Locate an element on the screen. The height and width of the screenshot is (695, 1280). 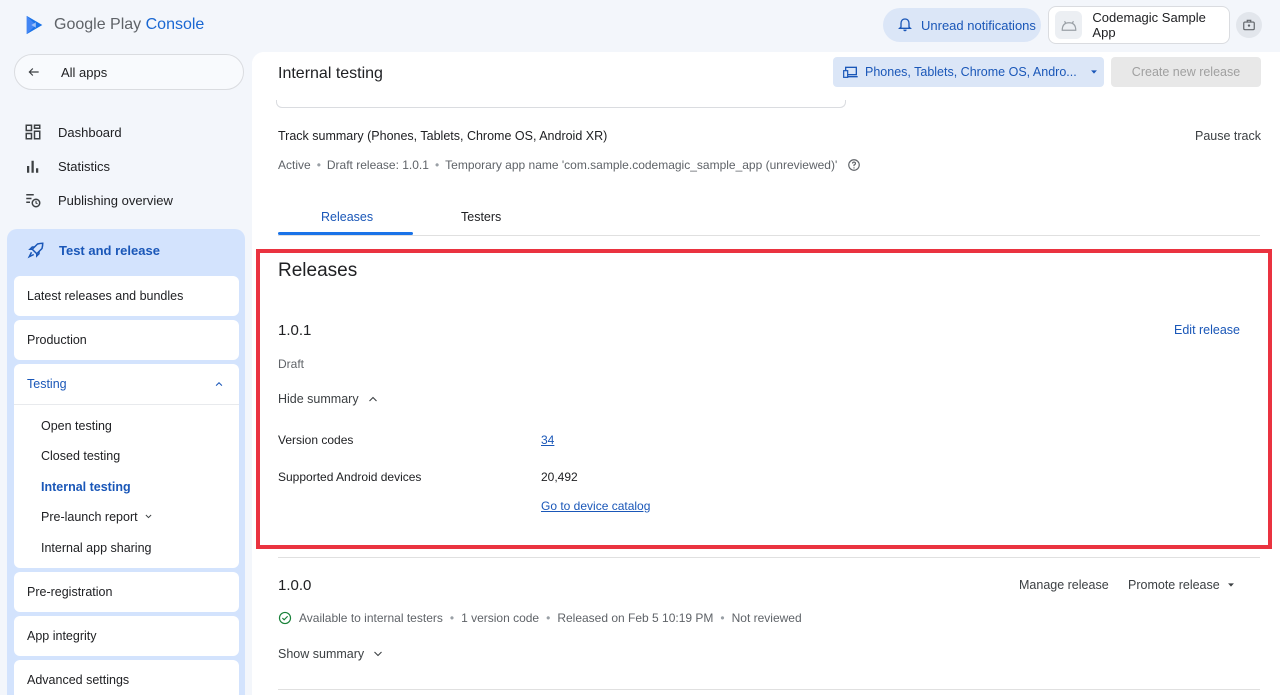
tab-bar: Releases Testers is located at coordinates (769, 217).